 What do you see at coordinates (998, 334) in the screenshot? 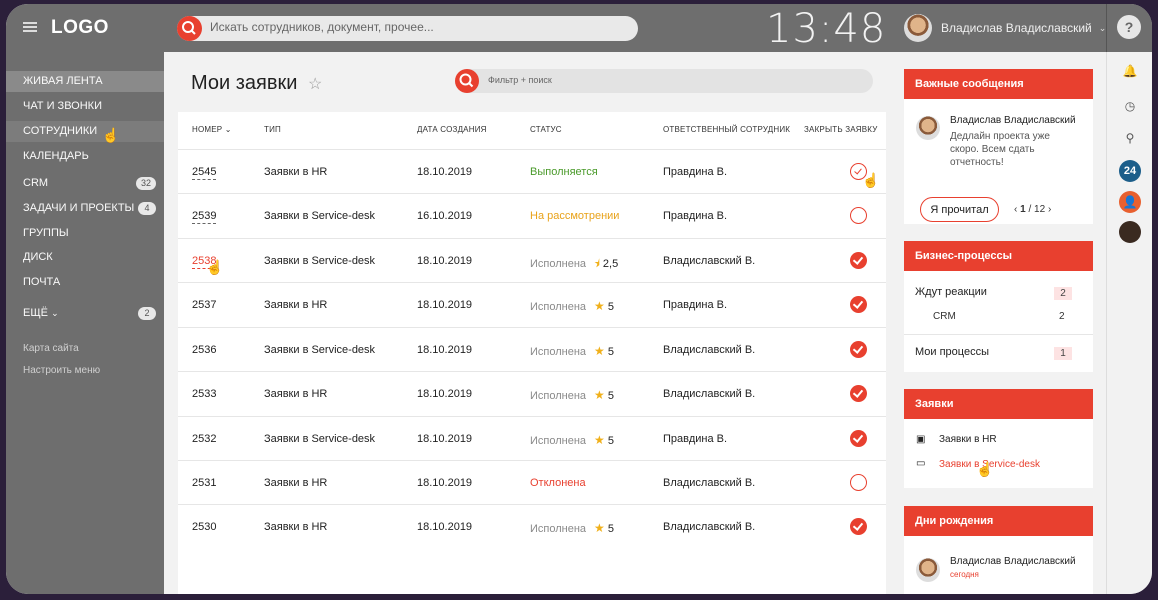
I see `divider` at bounding box center [998, 334].